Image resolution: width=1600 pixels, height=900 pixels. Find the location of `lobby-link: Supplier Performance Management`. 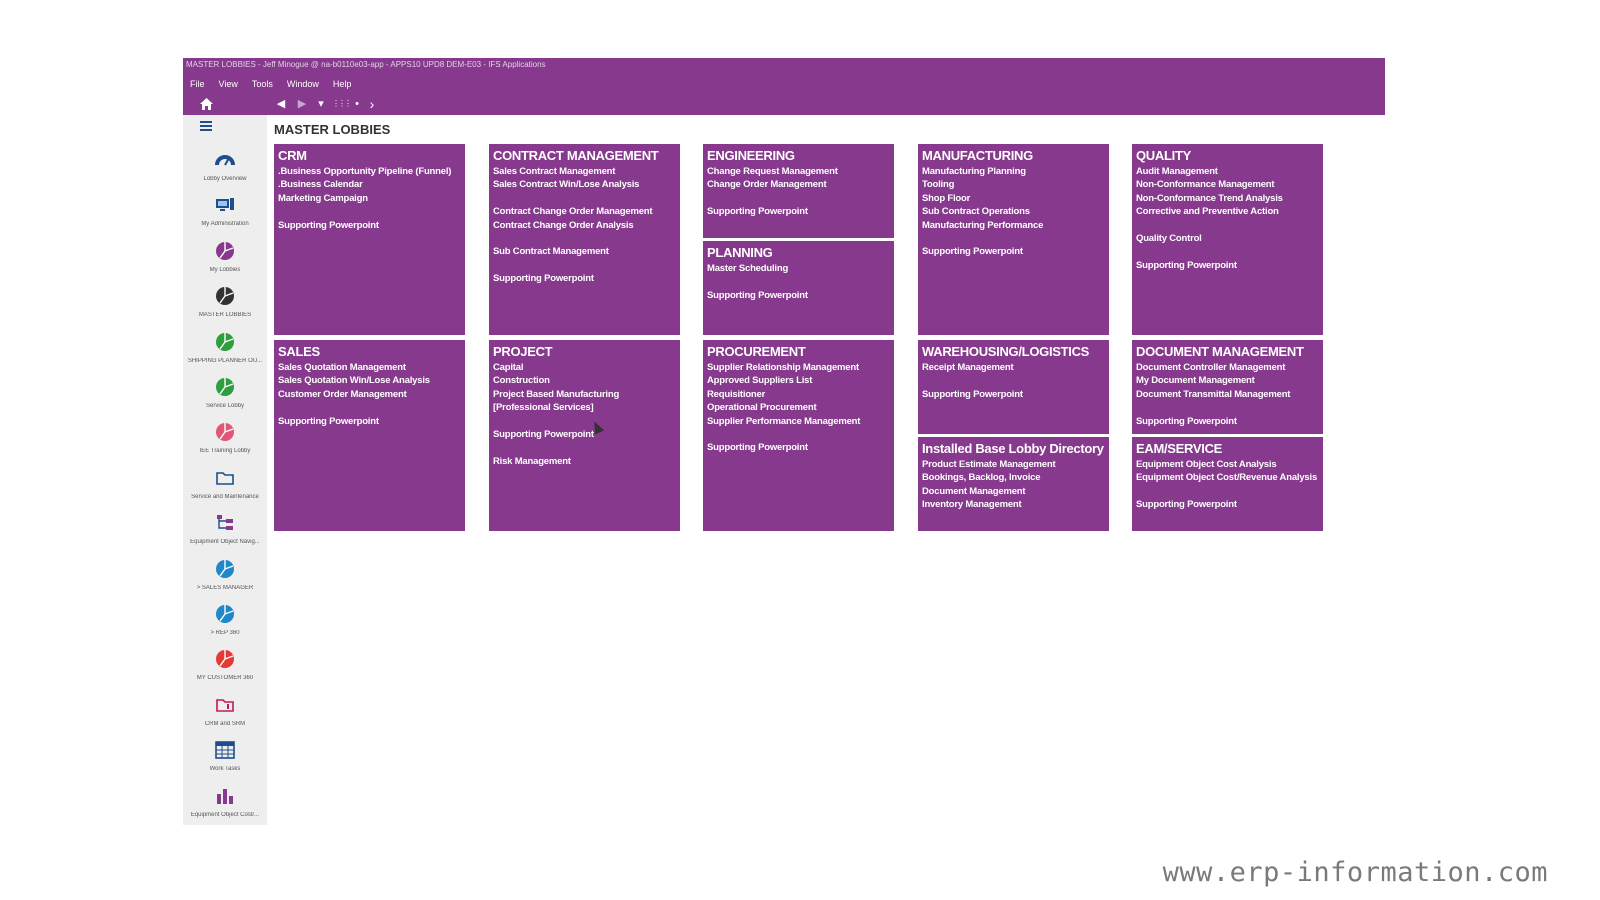

lobby-link: Supplier Performance Management is located at coordinates (798, 421).